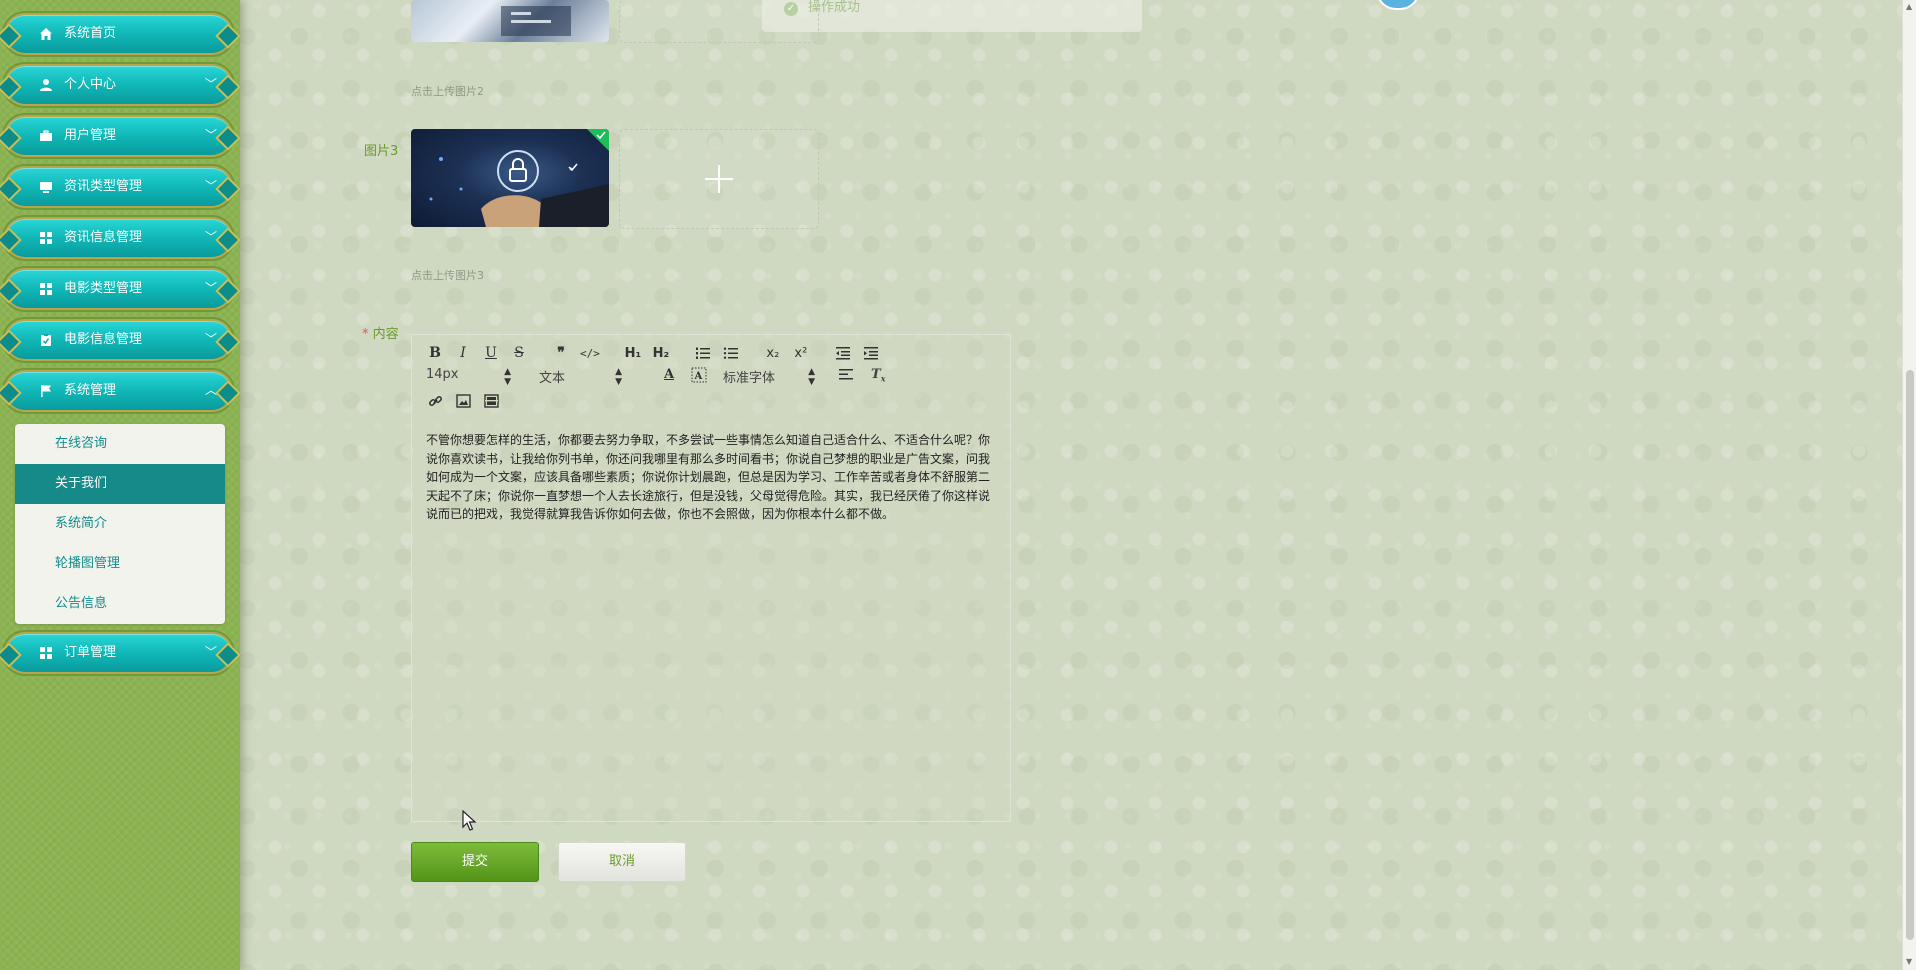 Image resolution: width=1916 pixels, height=970 pixels. I want to click on background-color-button: A, so click(699, 377).